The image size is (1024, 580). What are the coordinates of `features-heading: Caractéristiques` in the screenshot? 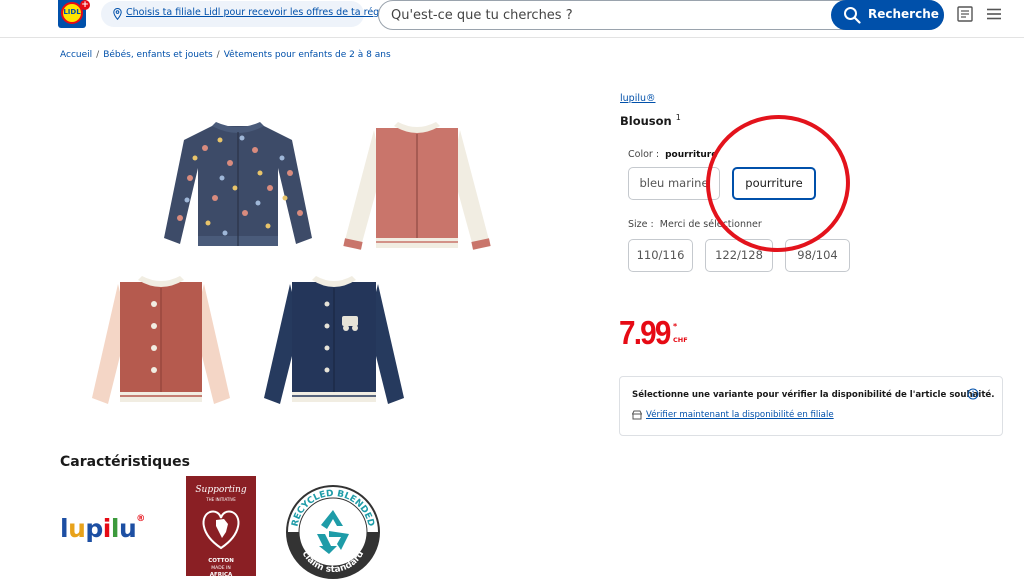 It's located at (125, 462).